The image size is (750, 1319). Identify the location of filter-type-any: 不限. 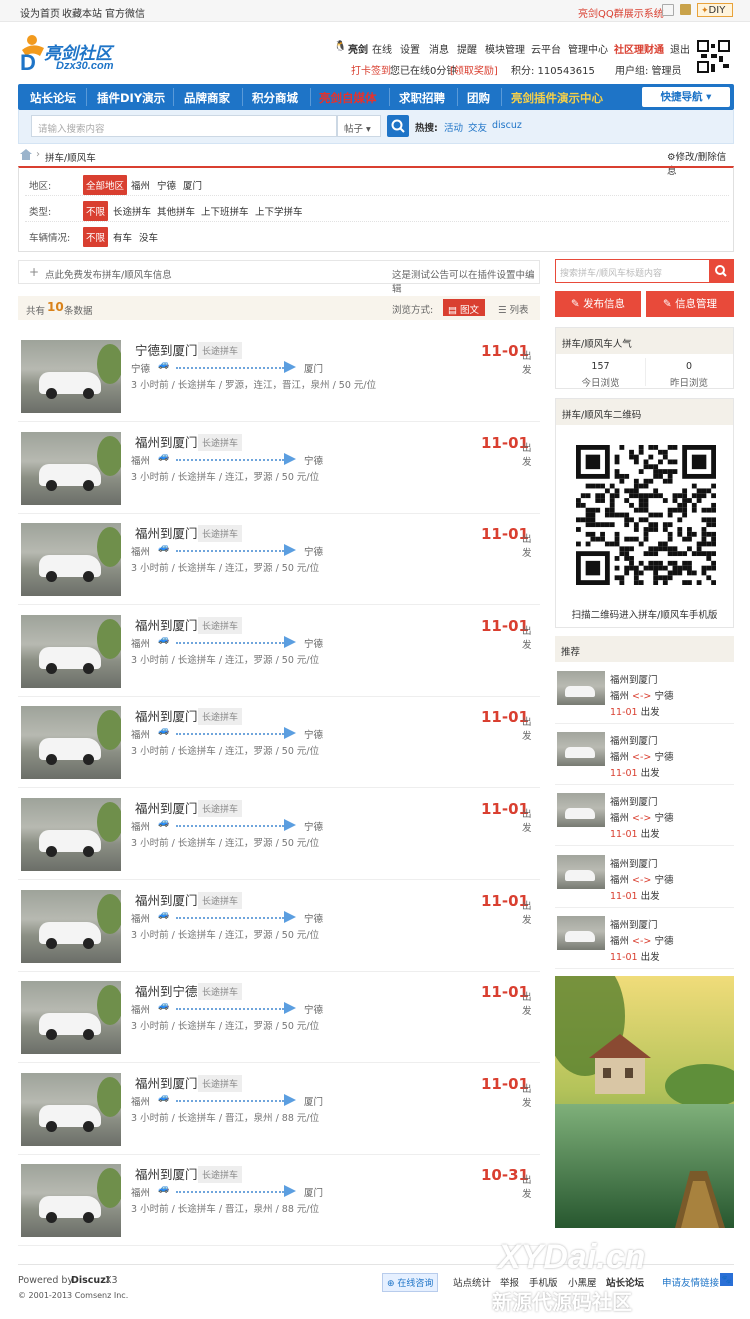
(96, 211).